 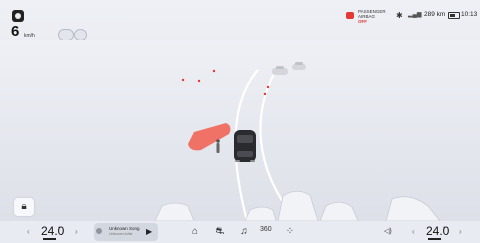 What do you see at coordinates (220, 232) in the screenshot?
I see `car-icon: ⛐` at bounding box center [220, 232].